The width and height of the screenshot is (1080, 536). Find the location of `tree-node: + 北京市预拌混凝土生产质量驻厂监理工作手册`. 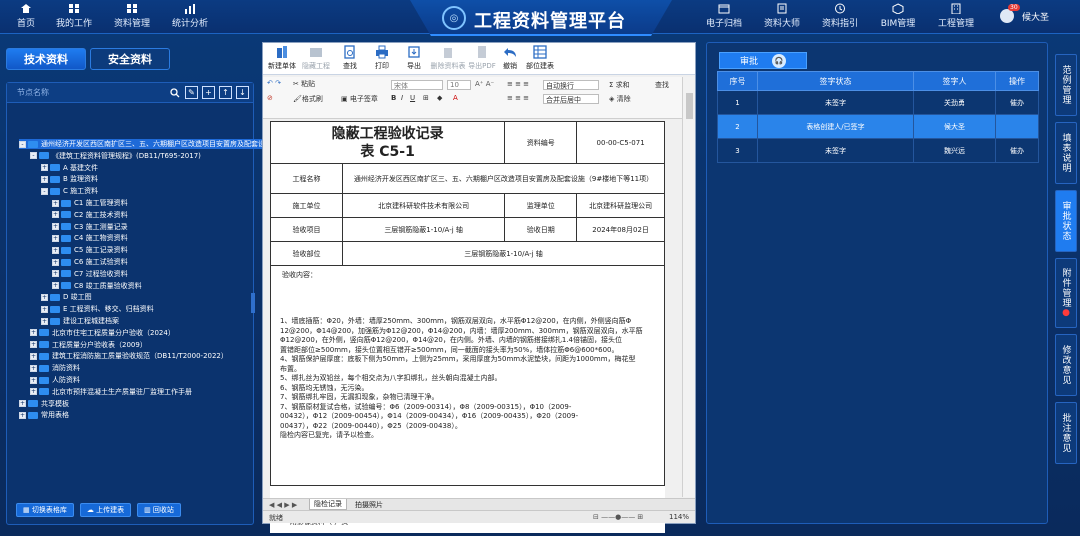

tree-node: + 北京市预拌混凝土生产质量驻厂监理工作手册 is located at coordinates (111, 392).